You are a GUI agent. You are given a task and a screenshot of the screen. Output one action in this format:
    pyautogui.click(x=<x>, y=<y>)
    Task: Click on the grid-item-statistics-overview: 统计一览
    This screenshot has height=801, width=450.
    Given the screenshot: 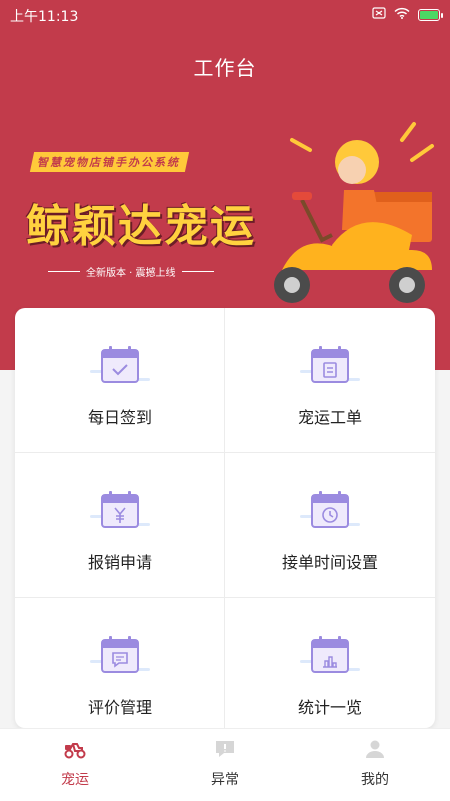 What is the action you would take?
    pyautogui.click(x=330, y=663)
    